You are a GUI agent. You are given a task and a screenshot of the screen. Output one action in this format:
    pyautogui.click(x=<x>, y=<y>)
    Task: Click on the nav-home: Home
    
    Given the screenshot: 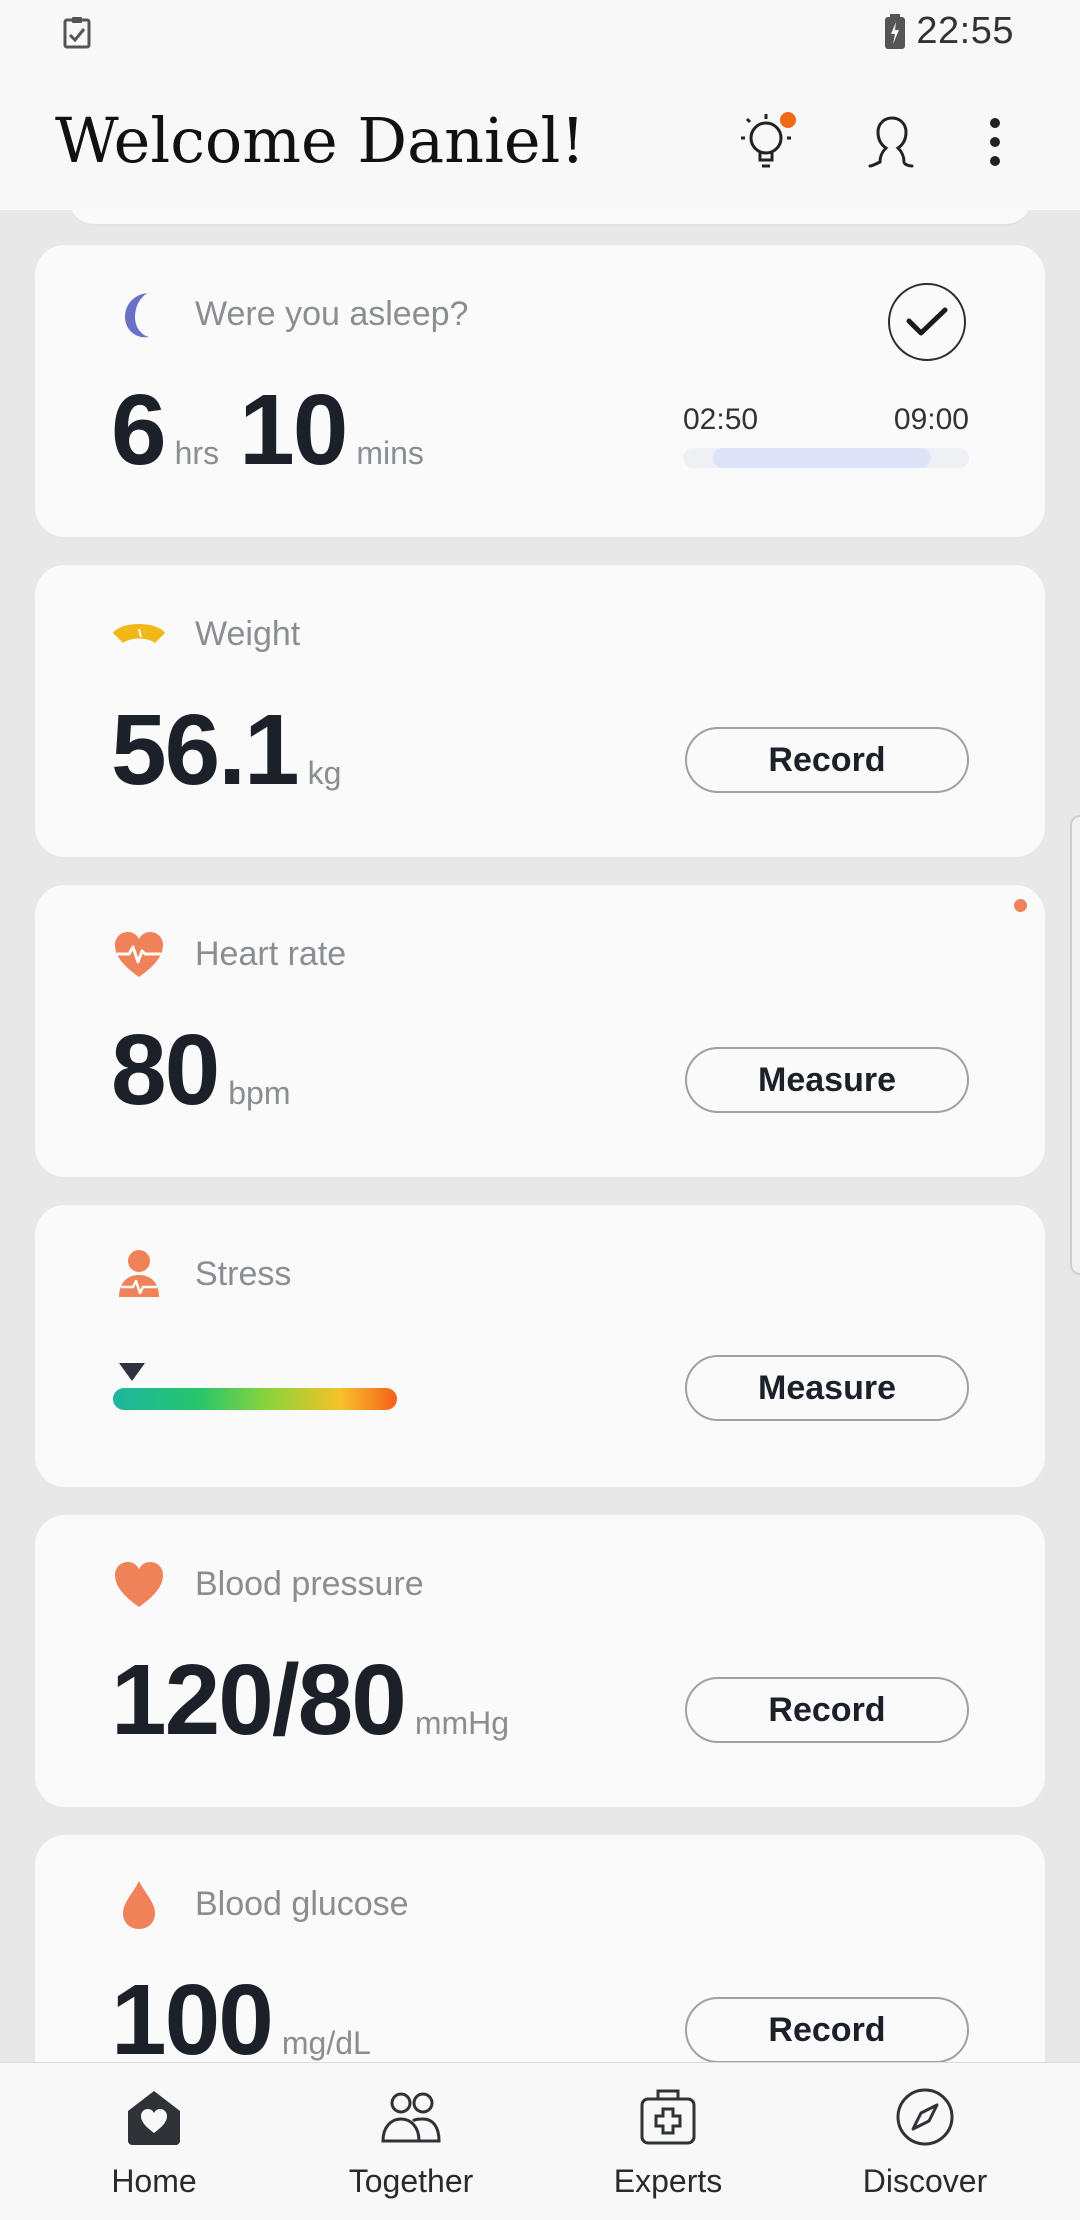 What is the action you would take?
    pyautogui.click(x=154, y=2141)
    